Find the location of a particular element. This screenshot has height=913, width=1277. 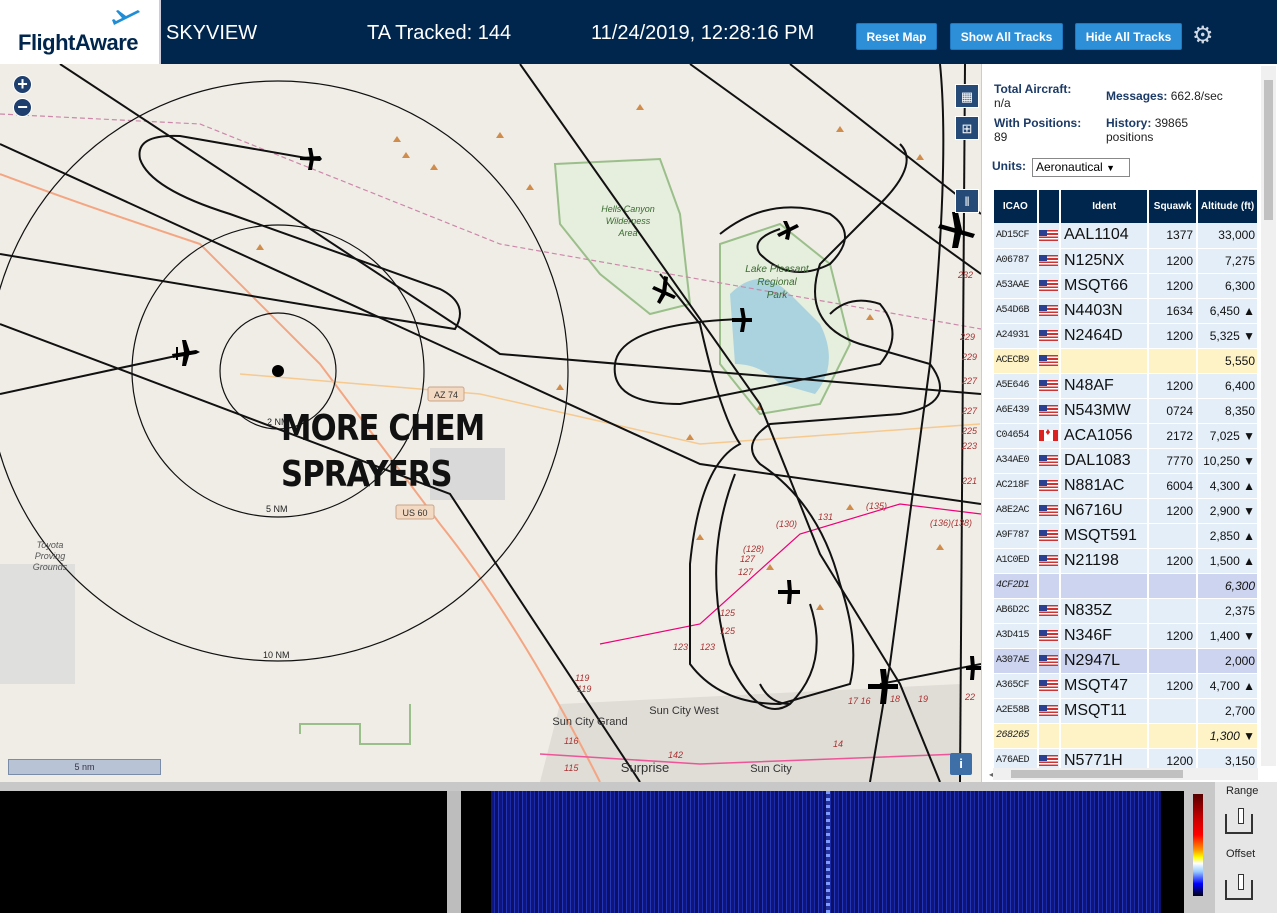

ident-cell: ACA1056 is located at coordinates (1104, 436).